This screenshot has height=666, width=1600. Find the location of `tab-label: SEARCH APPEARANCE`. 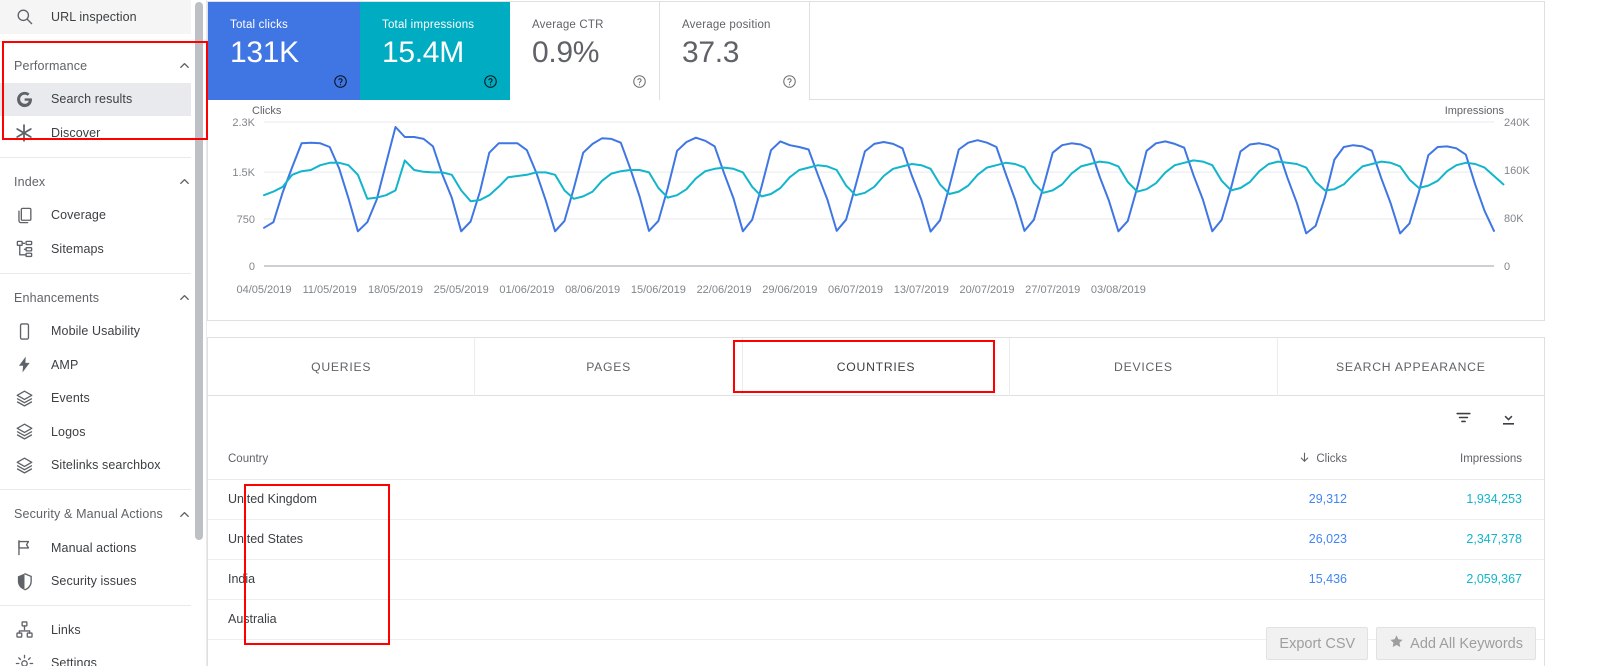

tab-label: SEARCH APPEARANCE is located at coordinates (1411, 367).